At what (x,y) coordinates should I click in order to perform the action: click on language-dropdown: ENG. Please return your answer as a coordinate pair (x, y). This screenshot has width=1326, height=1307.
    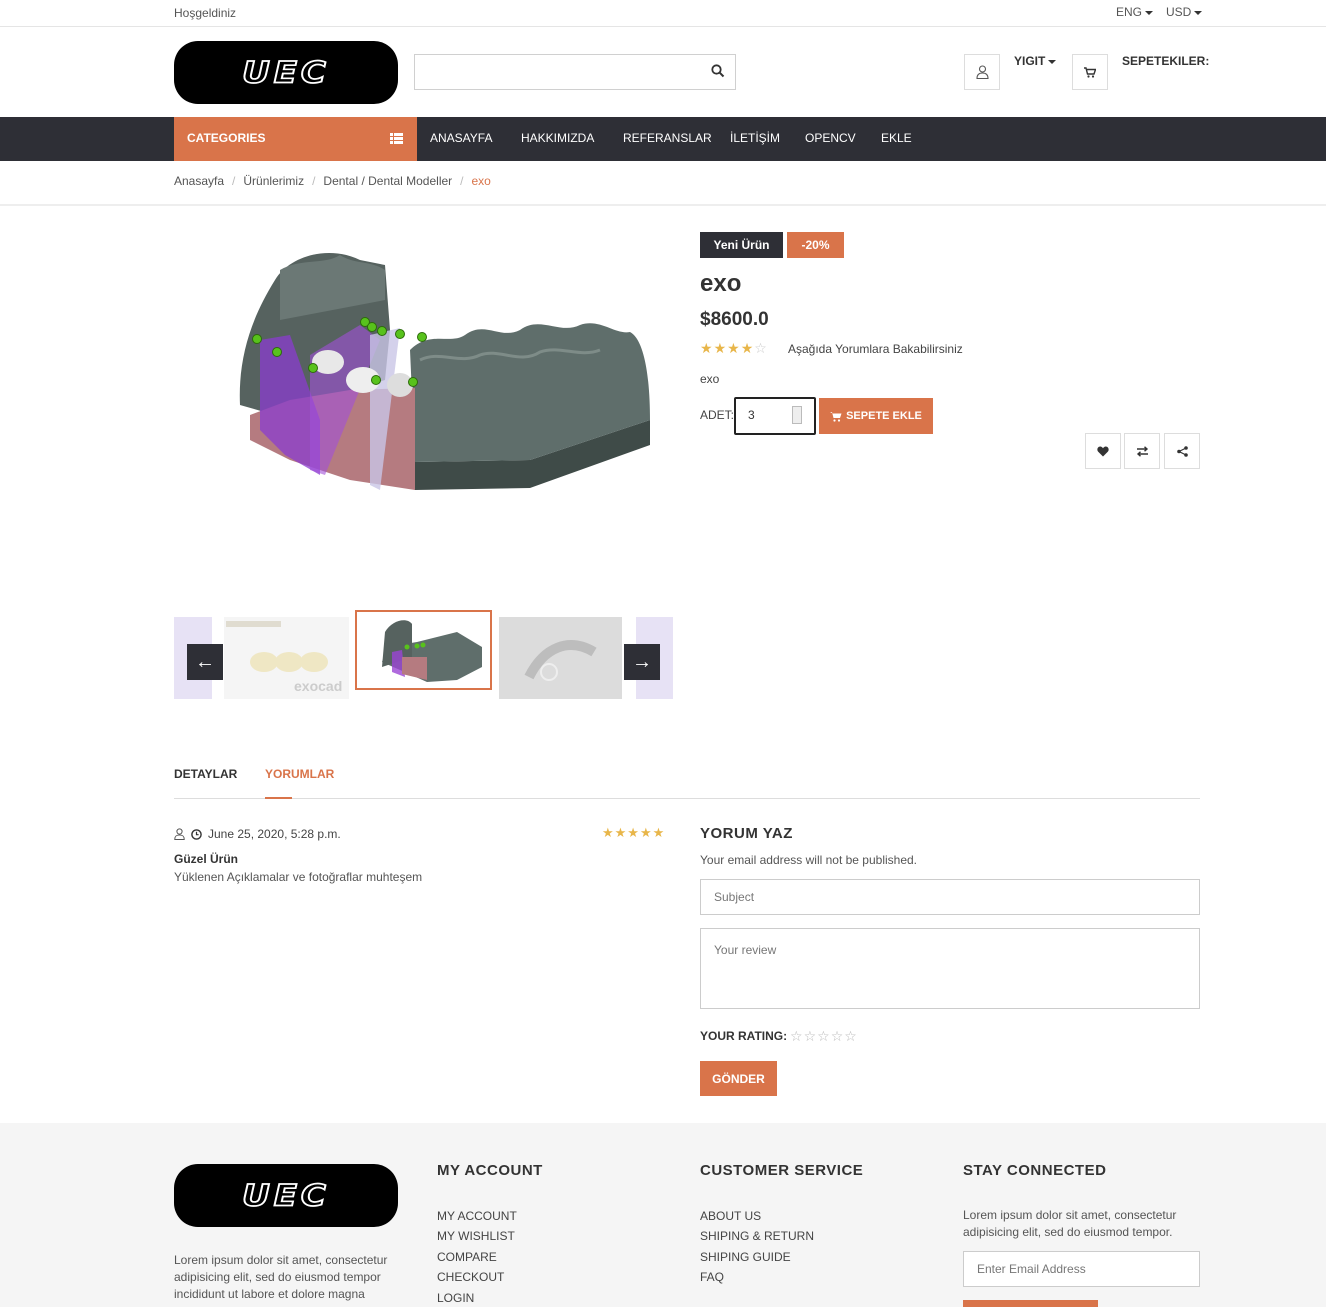
    Looking at the image, I should click on (1135, 12).